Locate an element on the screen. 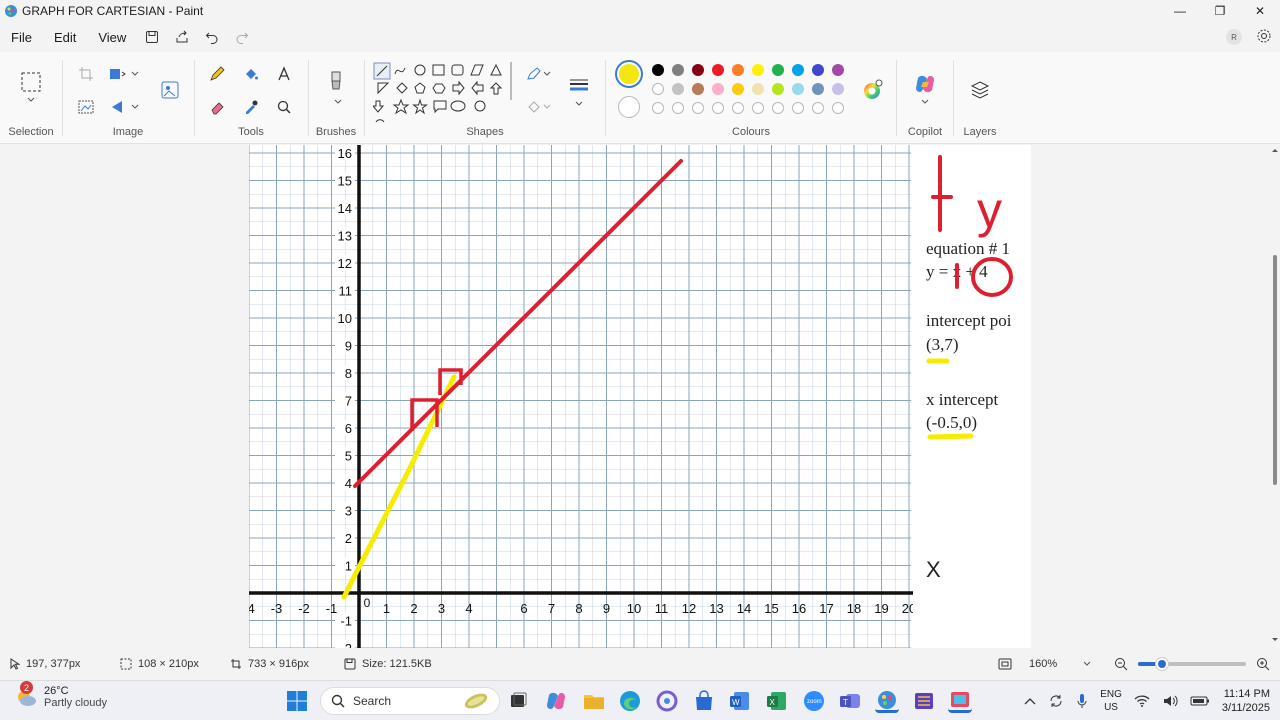 The image size is (1280, 720). start-icon is located at coordinates (297, 701).